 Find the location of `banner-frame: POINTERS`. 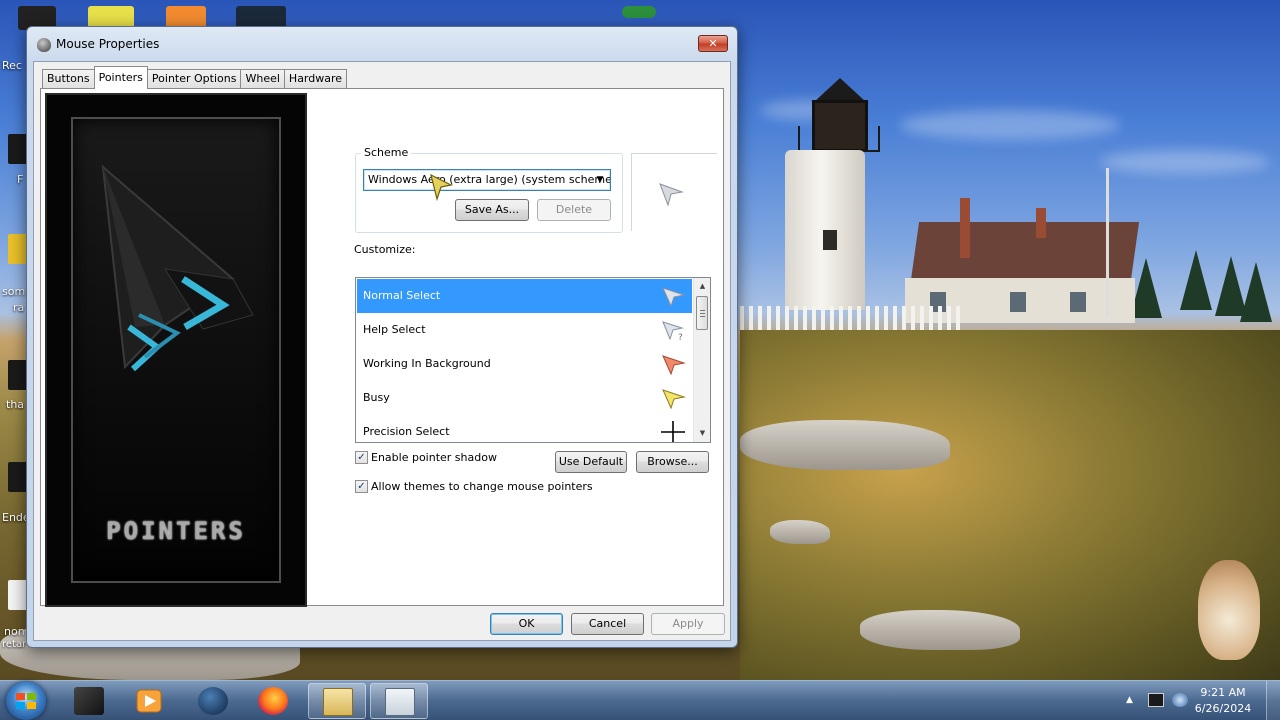

banner-frame: POINTERS is located at coordinates (176, 350).